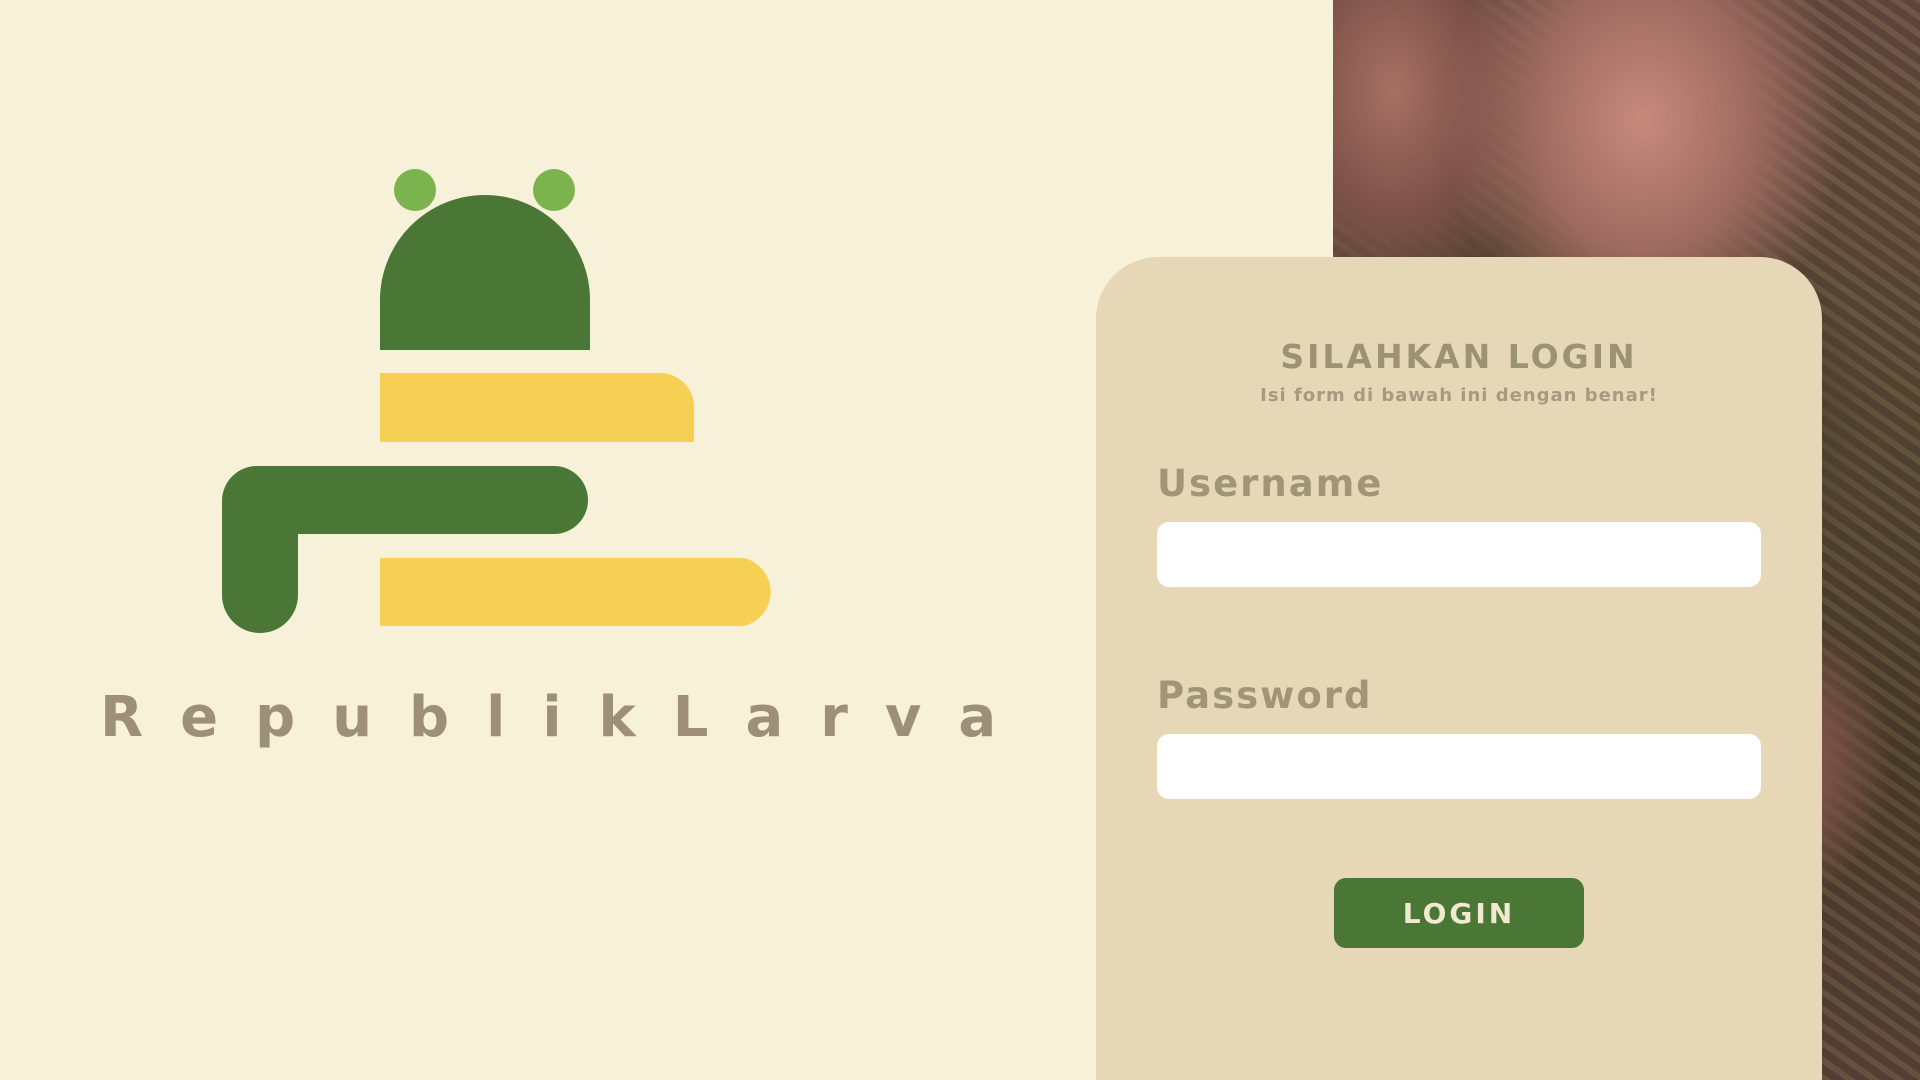 The width and height of the screenshot is (1920, 1080). What do you see at coordinates (1459, 554) in the screenshot?
I see `username-input` at bounding box center [1459, 554].